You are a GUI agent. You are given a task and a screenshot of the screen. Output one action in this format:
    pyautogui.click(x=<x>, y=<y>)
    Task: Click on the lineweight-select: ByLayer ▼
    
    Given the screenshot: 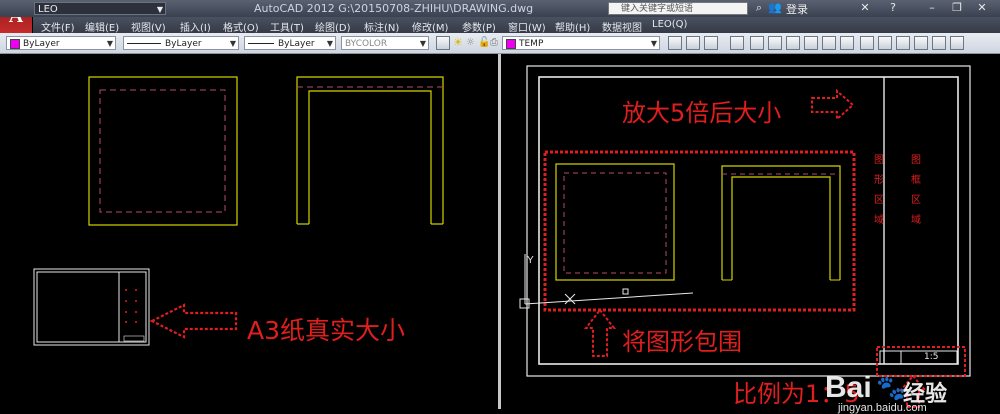 What is the action you would take?
    pyautogui.click(x=290, y=43)
    